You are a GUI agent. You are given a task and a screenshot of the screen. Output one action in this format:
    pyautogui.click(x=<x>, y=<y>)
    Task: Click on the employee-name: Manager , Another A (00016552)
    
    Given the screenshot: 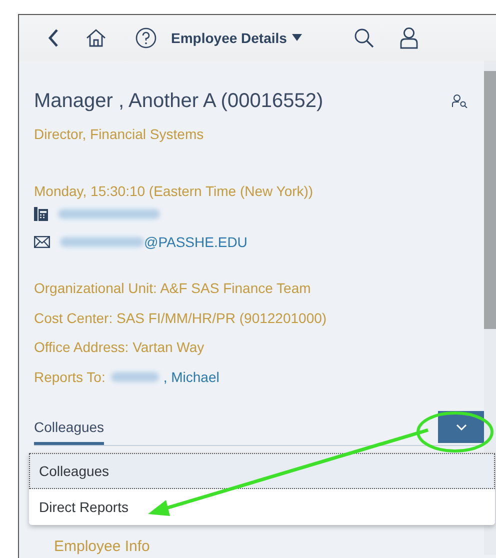 What is the action you would take?
    pyautogui.click(x=179, y=101)
    